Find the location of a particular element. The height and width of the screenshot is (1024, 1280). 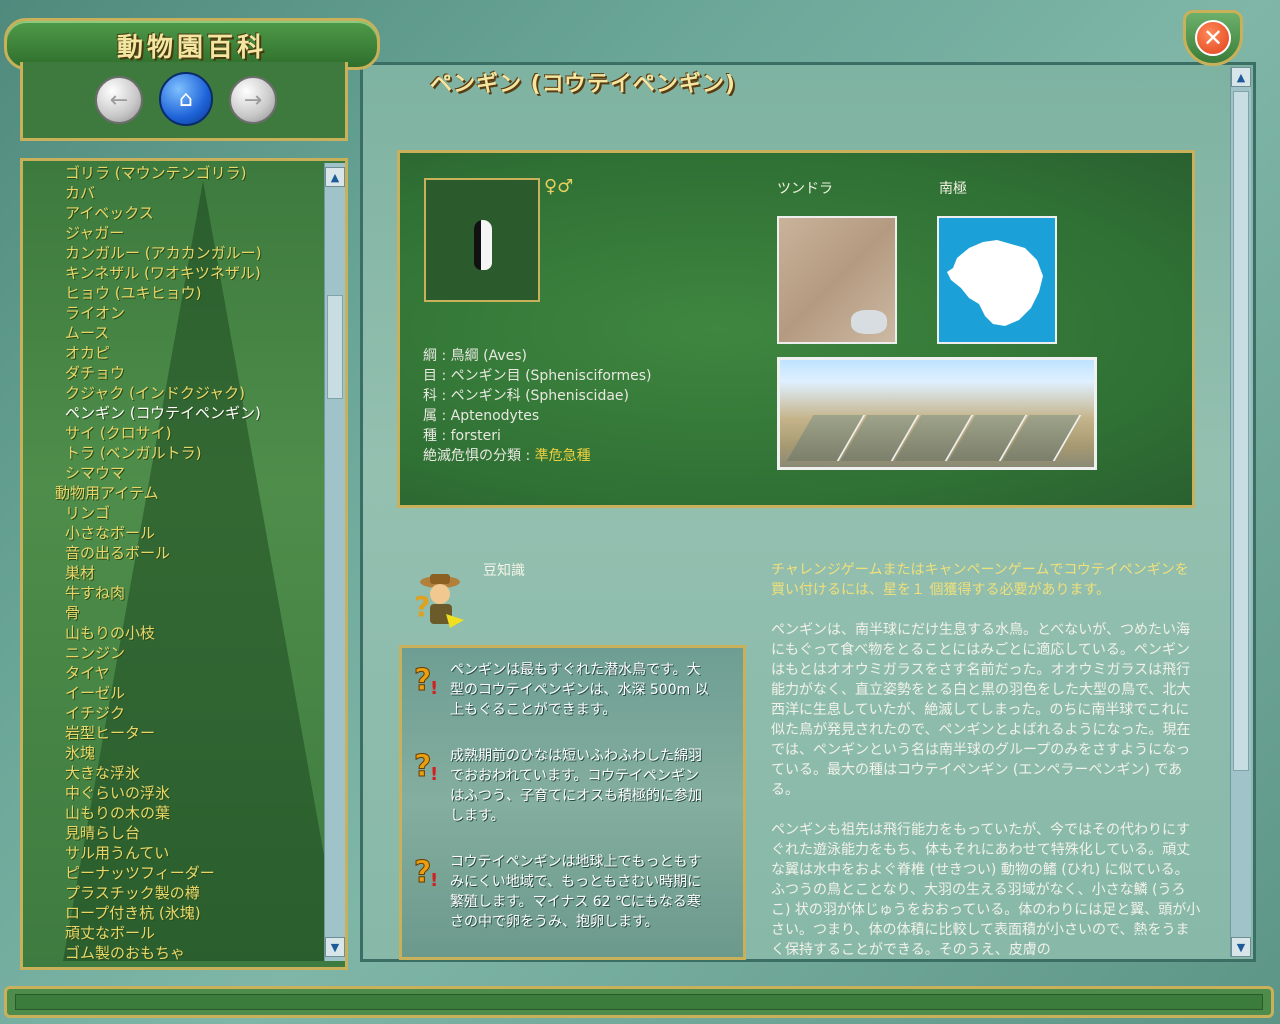

penguin-image is located at coordinates (483, 245).